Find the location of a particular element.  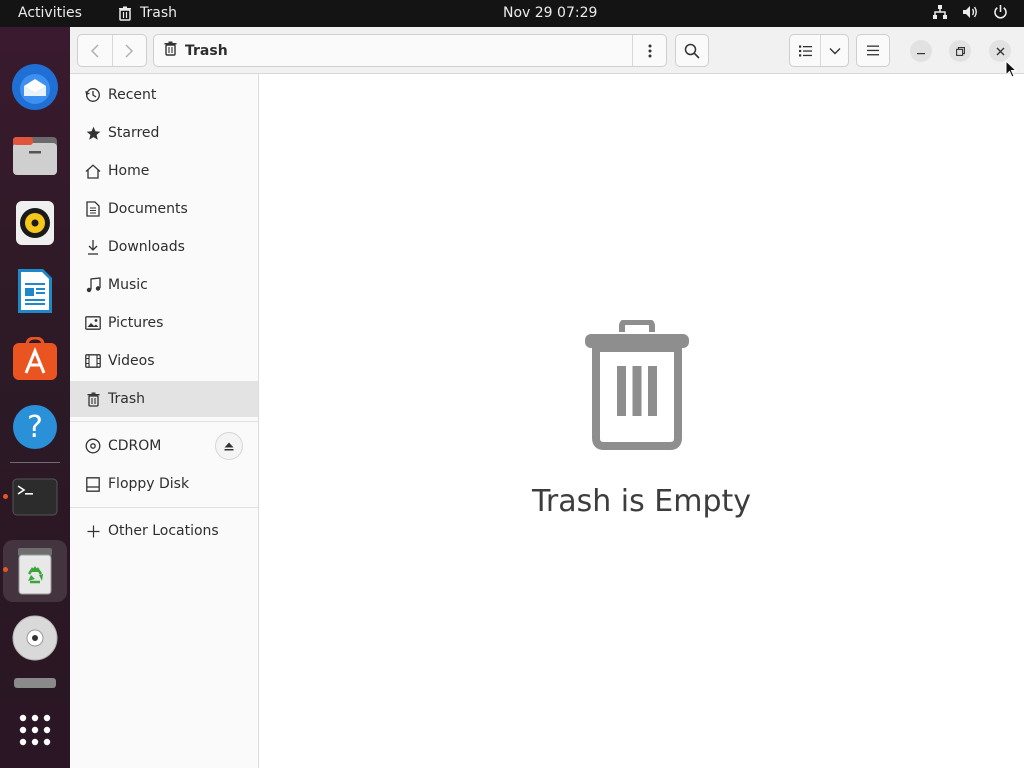

writer-launcher is located at coordinates (35, 291).